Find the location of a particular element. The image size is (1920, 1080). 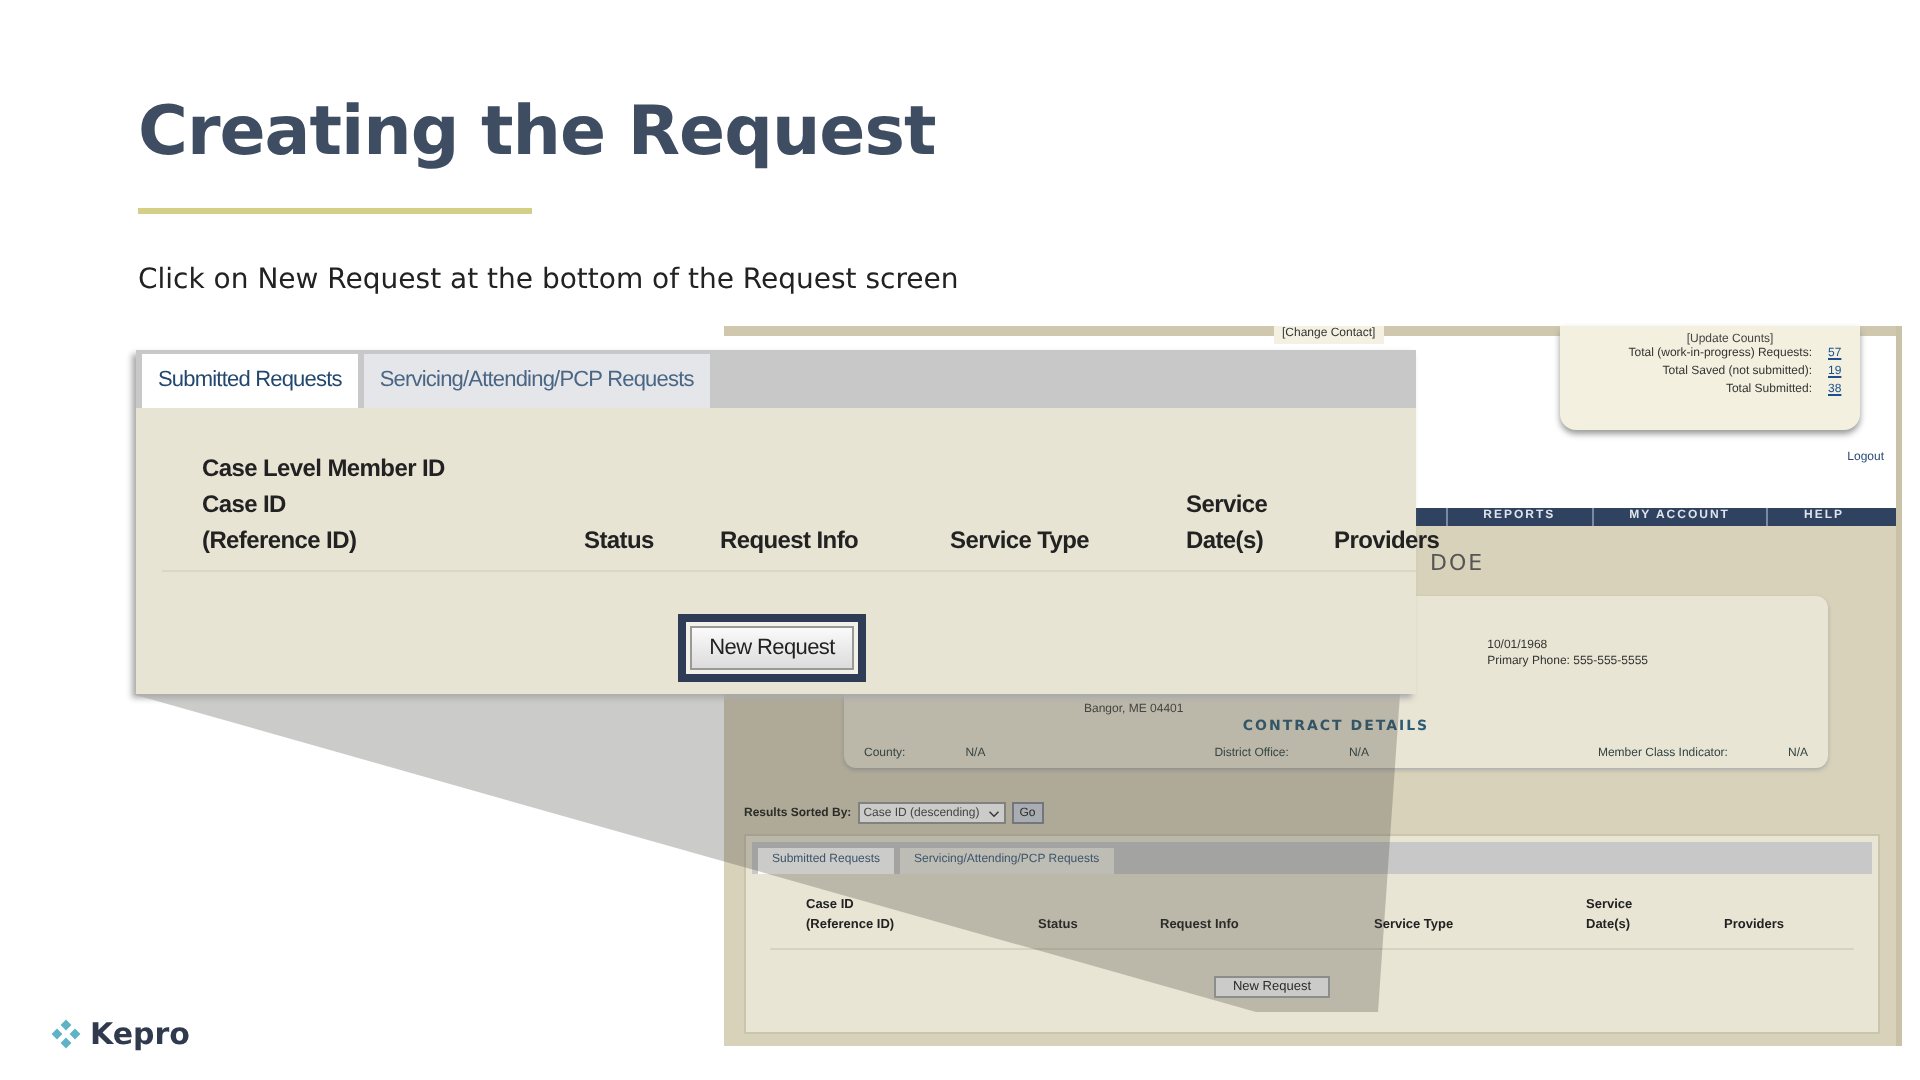

column-header: Status is located at coordinates (620, 541).